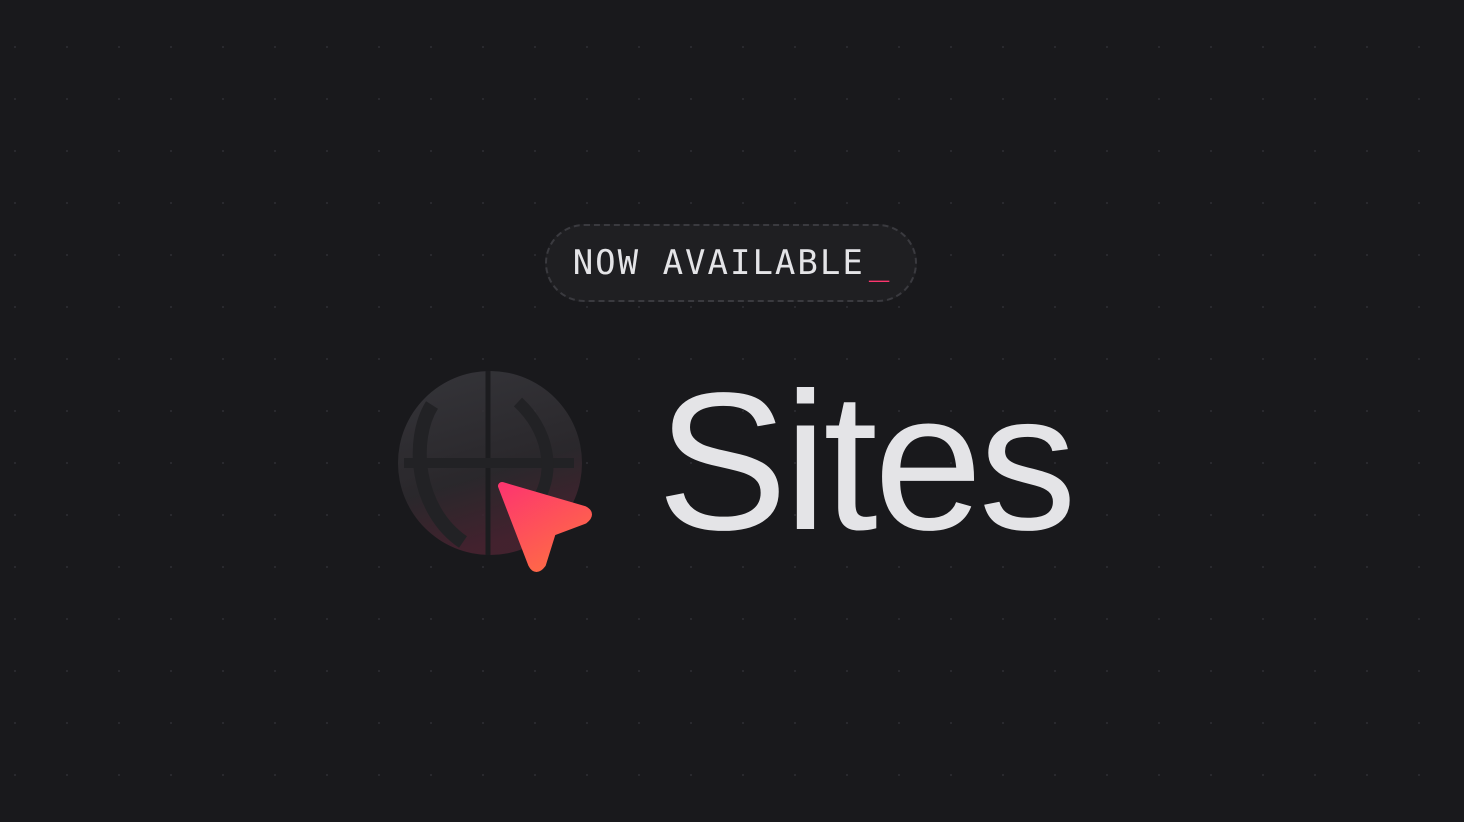 This screenshot has width=1464, height=822. What do you see at coordinates (495, 471) in the screenshot?
I see `sites-logo` at bounding box center [495, 471].